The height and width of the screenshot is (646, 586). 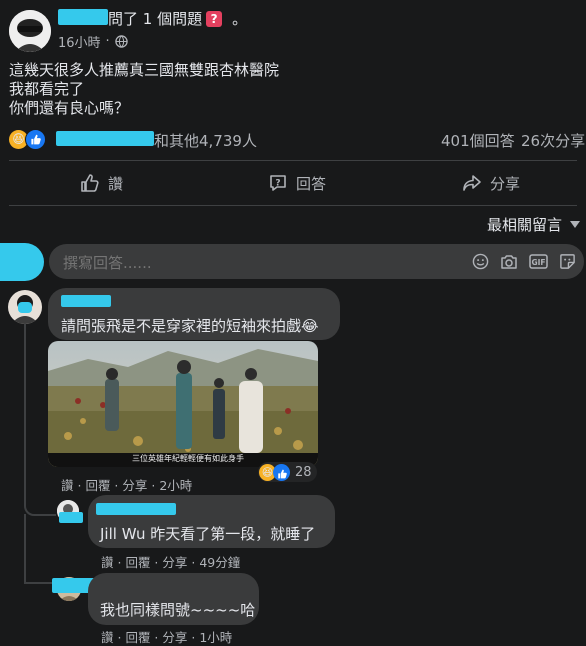 What do you see at coordinates (71, 517) in the screenshot?
I see `reply-avatar-redaction` at bounding box center [71, 517].